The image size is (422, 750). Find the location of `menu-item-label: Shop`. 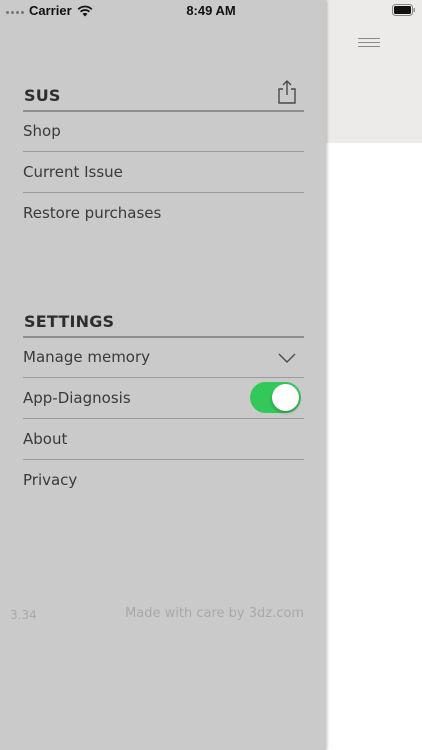

menu-item-label: Shop is located at coordinates (42, 131).